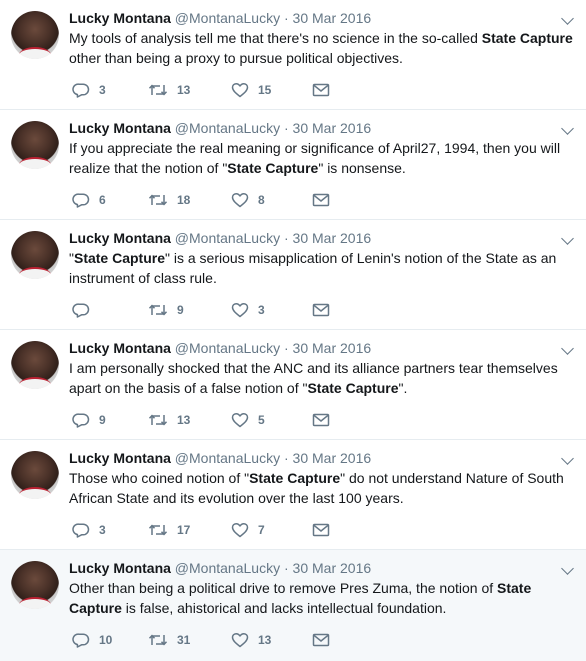 This screenshot has width=586, height=661. I want to click on tweet-actions: 10 31 13, so click(222, 640).